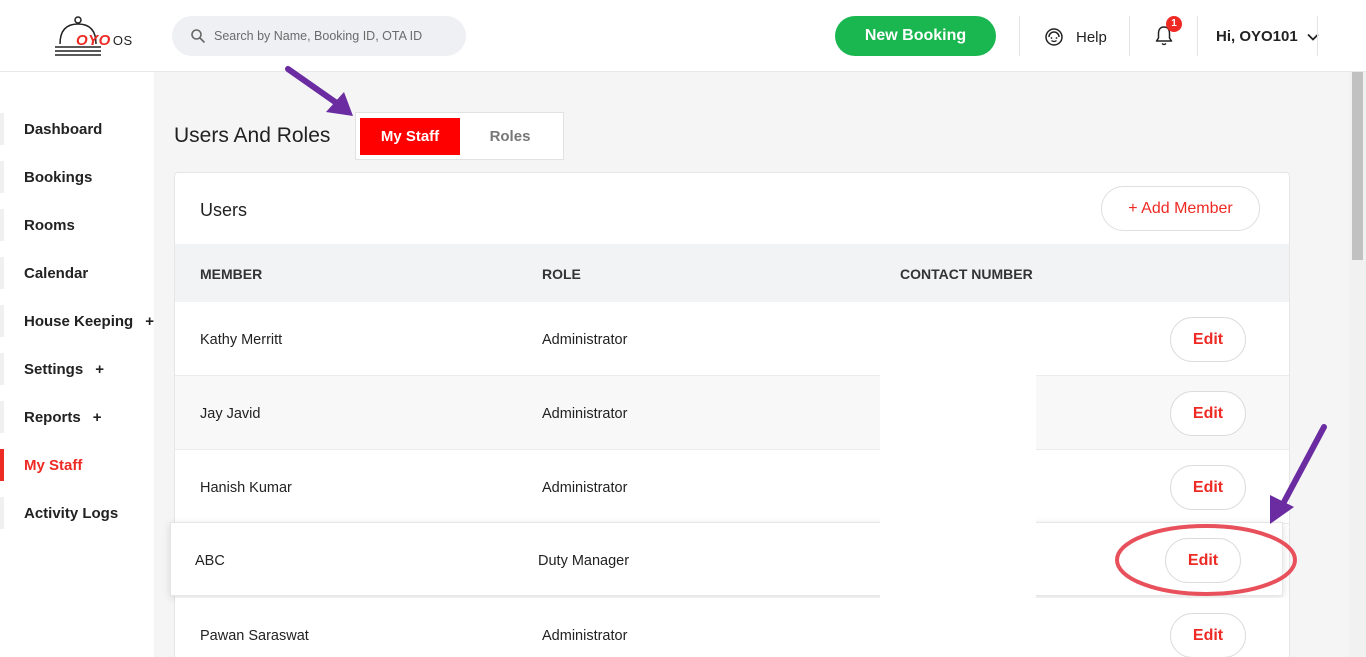 Image resolution: width=1366 pixels, height=657 pixels. Describe the element at coordinates (732, 487) in the screenshot. I see `table-row: Hanish Kumar Administrator Edit` at that location.